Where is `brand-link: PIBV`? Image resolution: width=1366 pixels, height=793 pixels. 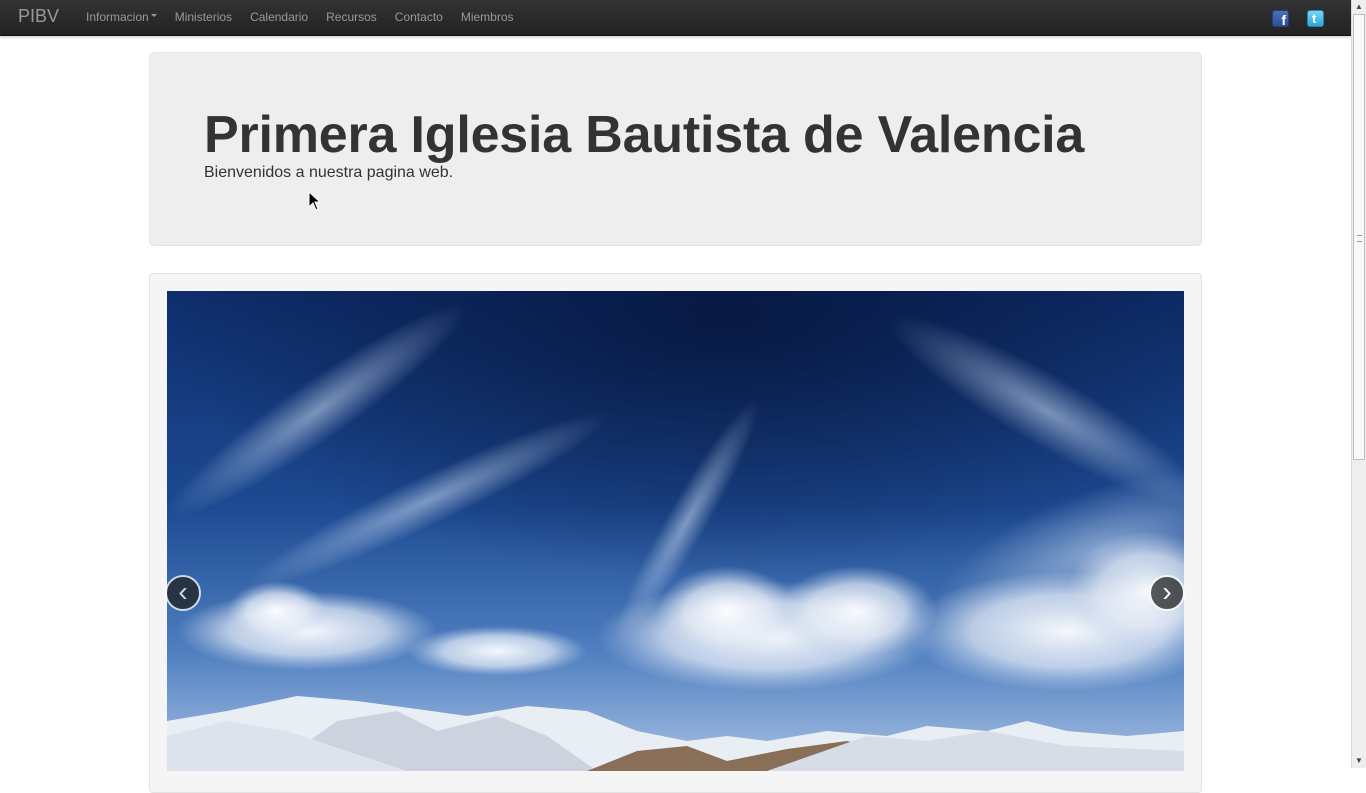
brand-link: PIBV is located at coordinates (38, 16).